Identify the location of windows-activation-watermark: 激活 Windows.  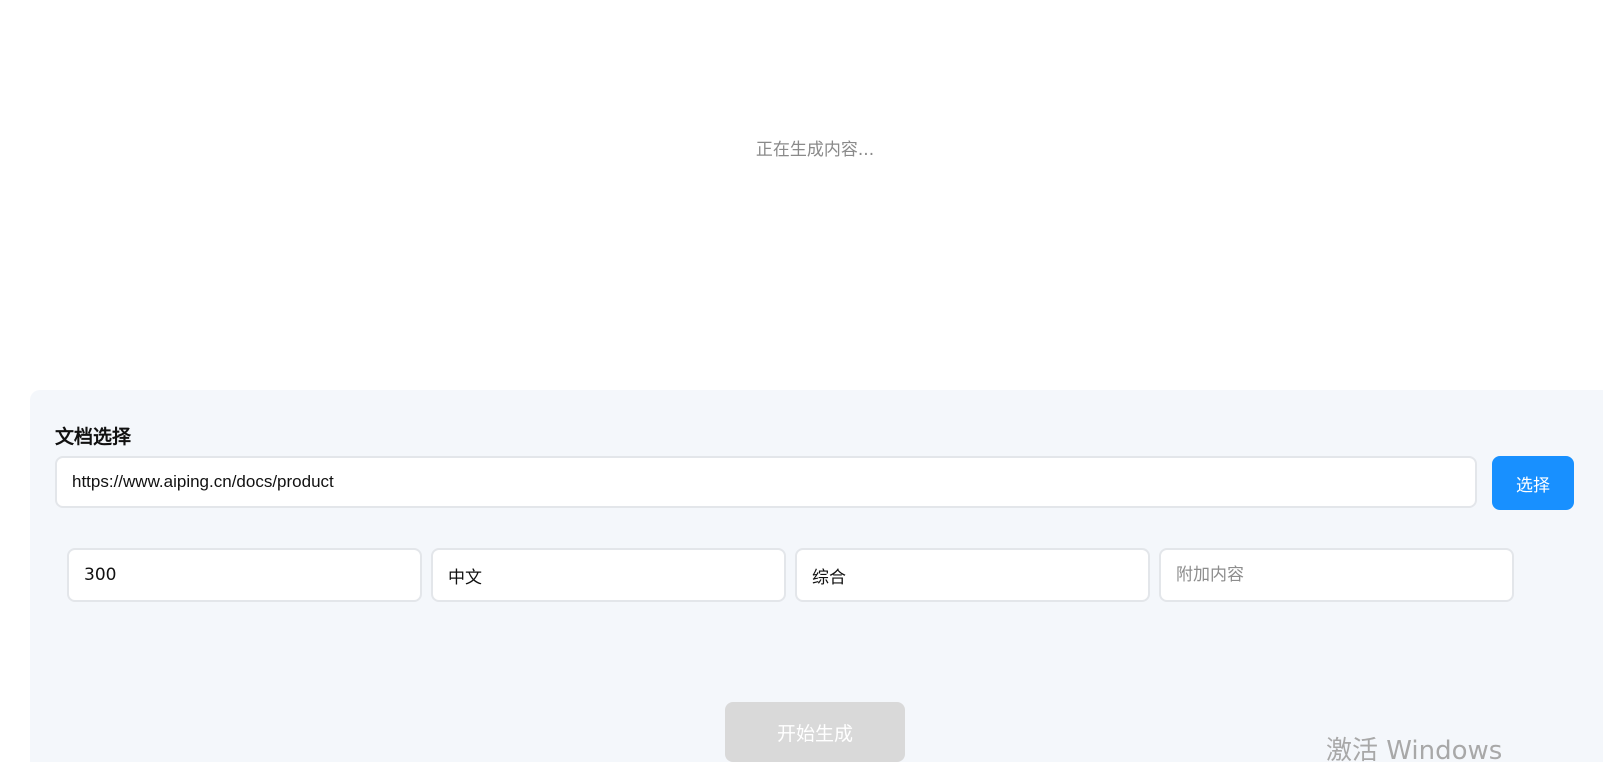
(1414, 749).